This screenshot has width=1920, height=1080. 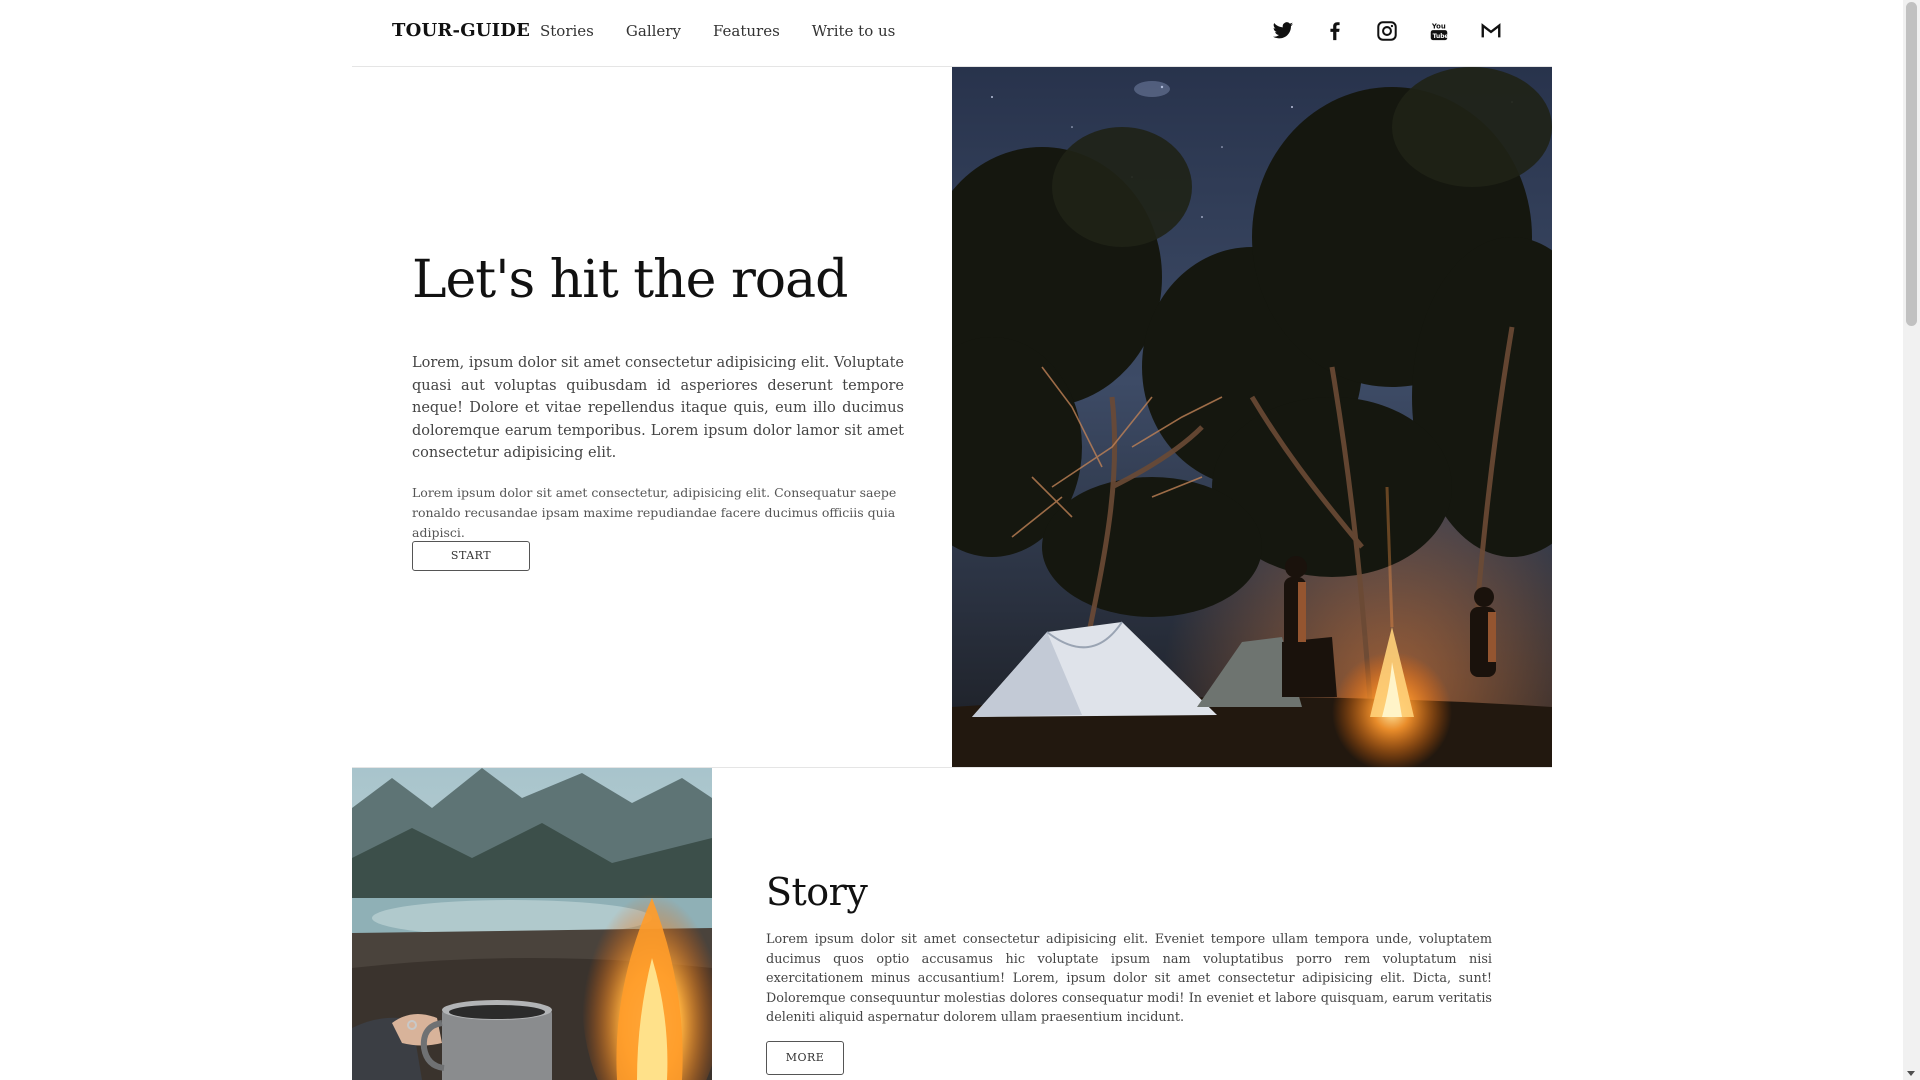 What do you see at coordinates (1439, 31) in the screenshot?
I see `youtube-icon: You Tube` at bounding box center [1439, 31].